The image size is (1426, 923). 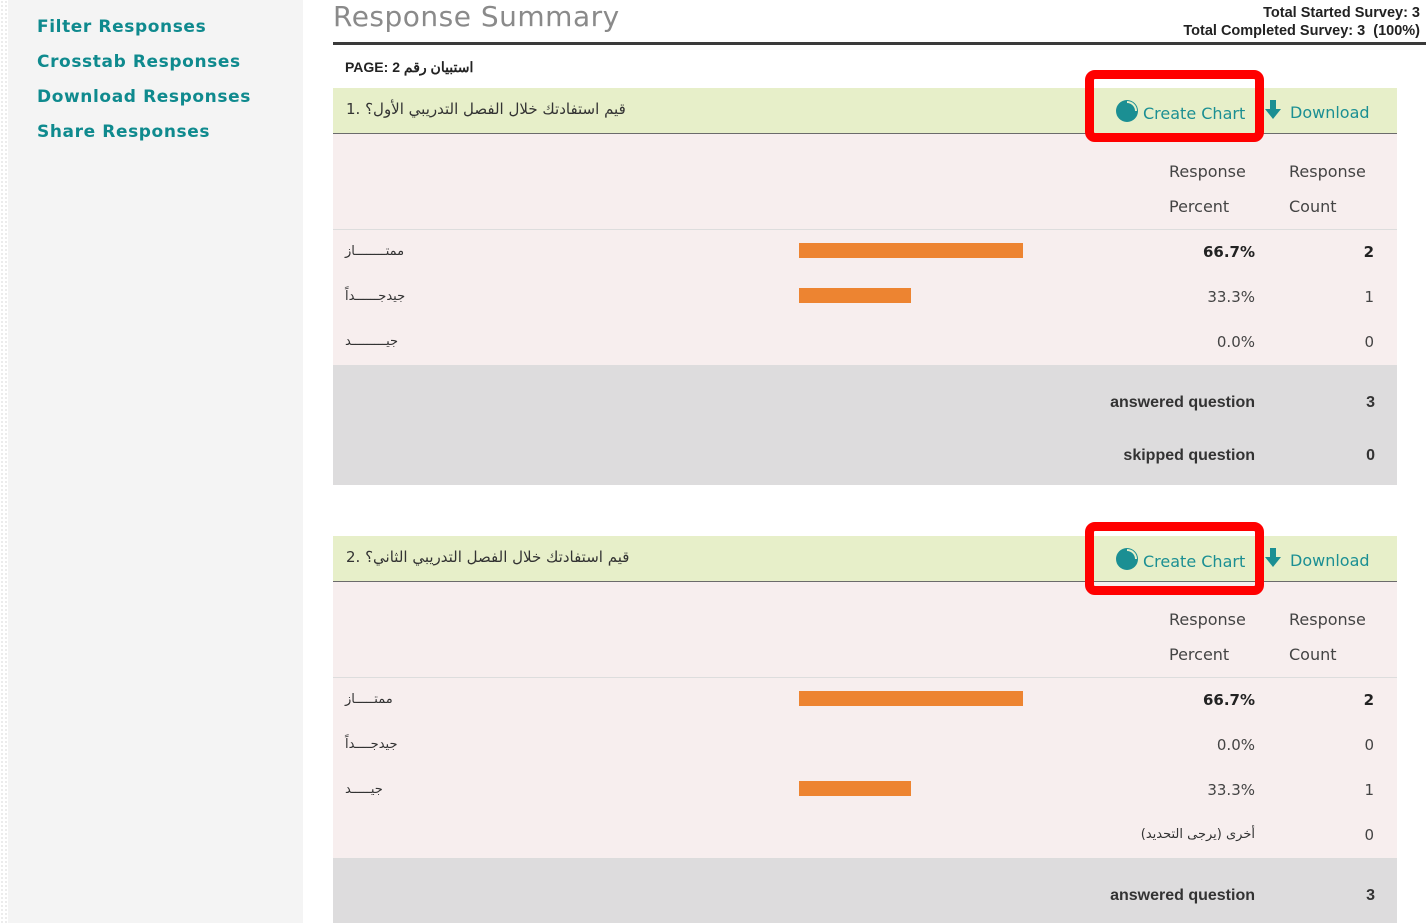 What do you see at coordinates (144, 97) in the screenshot?
I see `sidebar-item-download-responses: Download Responses` at bounding box center [144, 97].